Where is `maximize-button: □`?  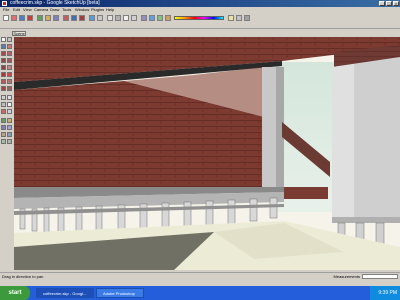 maximize-button: □ is located at coordinates (389, 3).